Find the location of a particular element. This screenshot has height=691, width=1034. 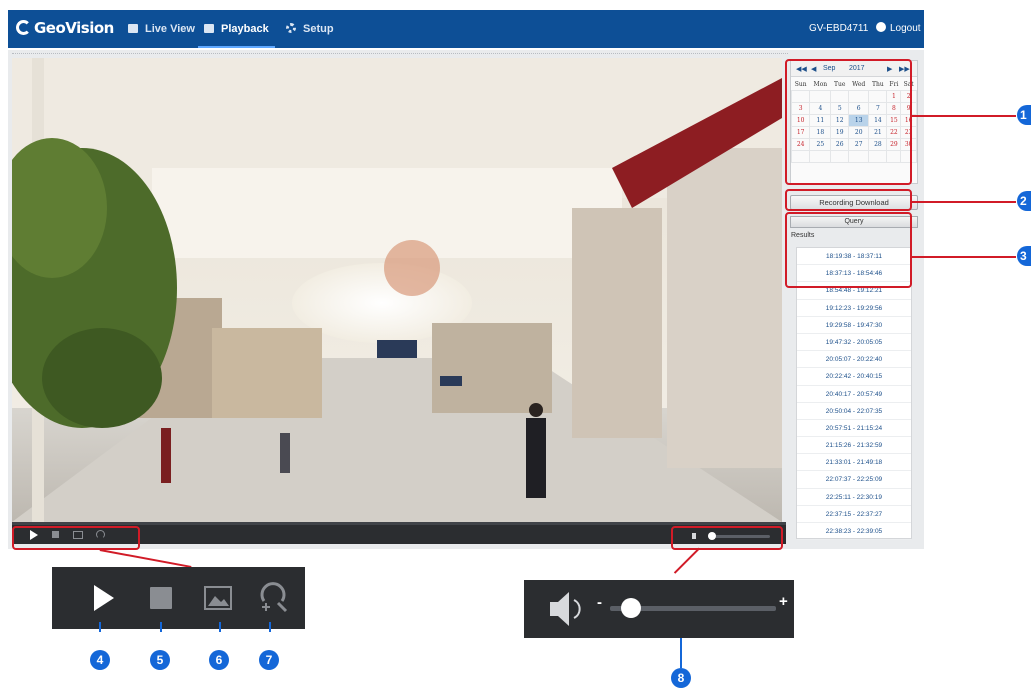

zoomed-volume-control: - + is located at coordinates (659, 609).